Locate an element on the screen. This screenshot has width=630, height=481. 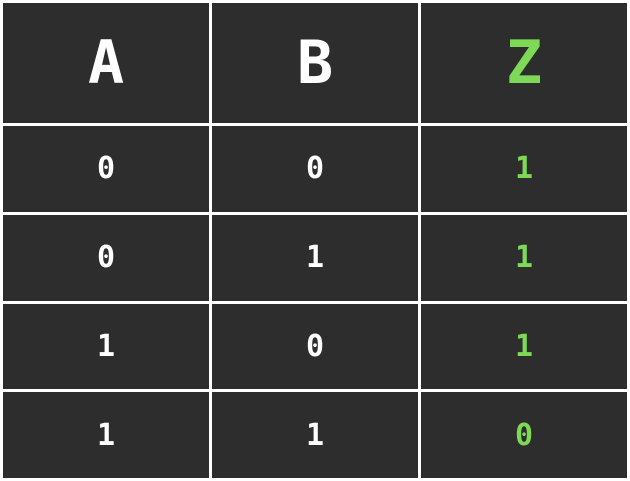
cell-z: 0 is located at coordinates (524, 435).